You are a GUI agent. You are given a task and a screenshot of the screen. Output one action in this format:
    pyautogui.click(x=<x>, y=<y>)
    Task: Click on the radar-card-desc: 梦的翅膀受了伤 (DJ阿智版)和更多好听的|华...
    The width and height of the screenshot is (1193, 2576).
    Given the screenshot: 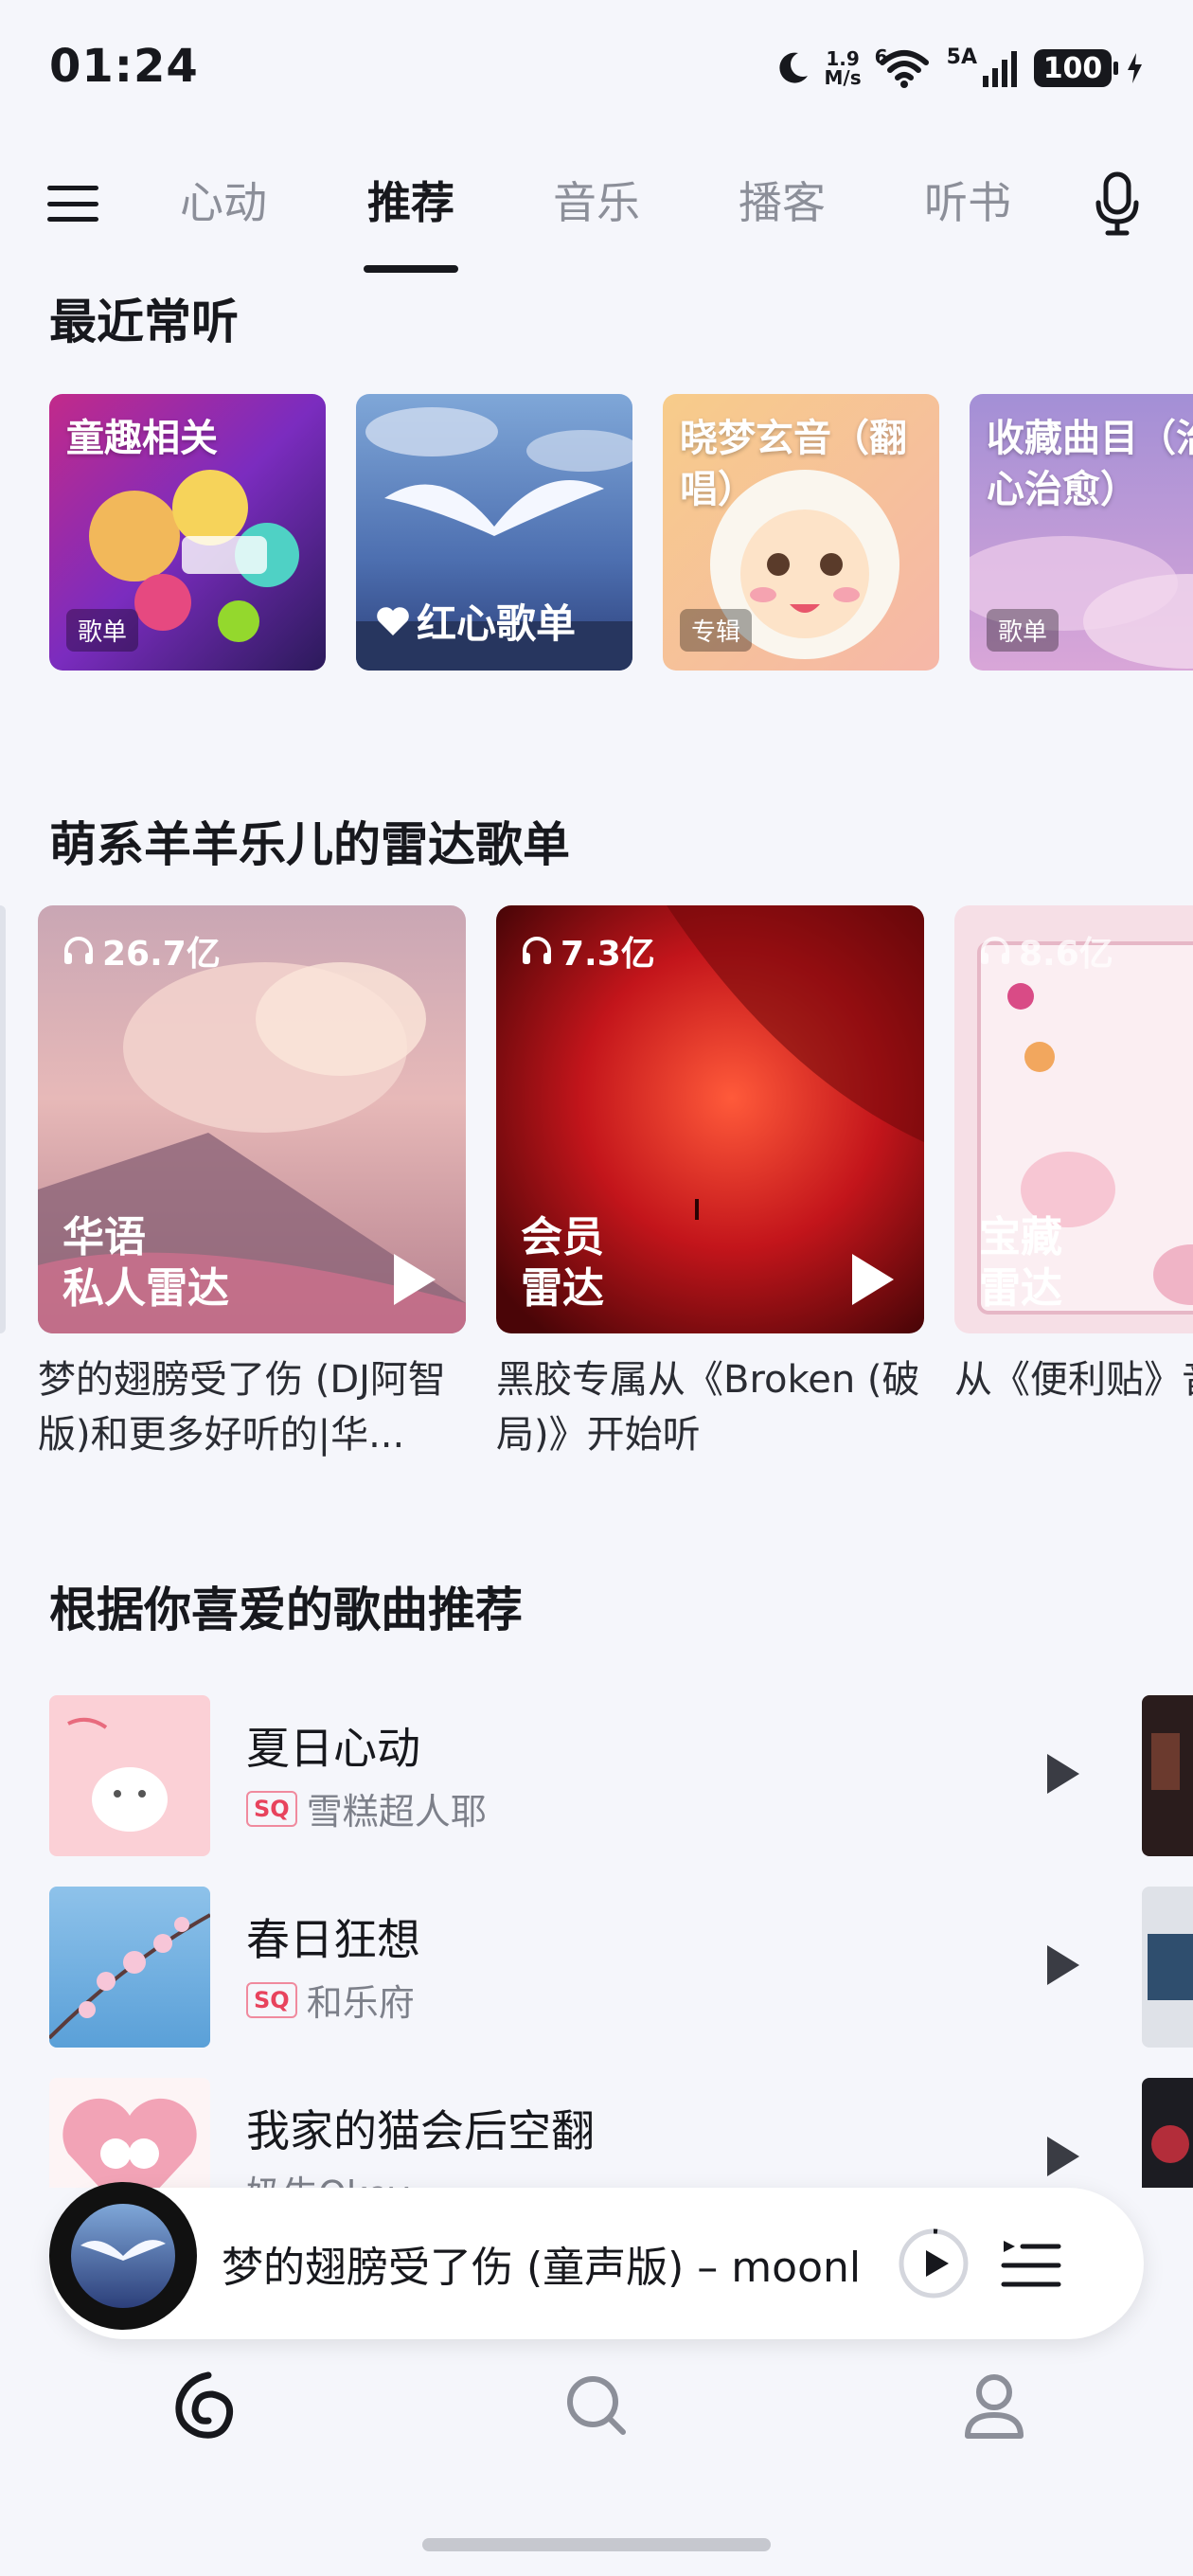 What is the action you would take?
    pyautogui.click(x=242, y=1407)
    